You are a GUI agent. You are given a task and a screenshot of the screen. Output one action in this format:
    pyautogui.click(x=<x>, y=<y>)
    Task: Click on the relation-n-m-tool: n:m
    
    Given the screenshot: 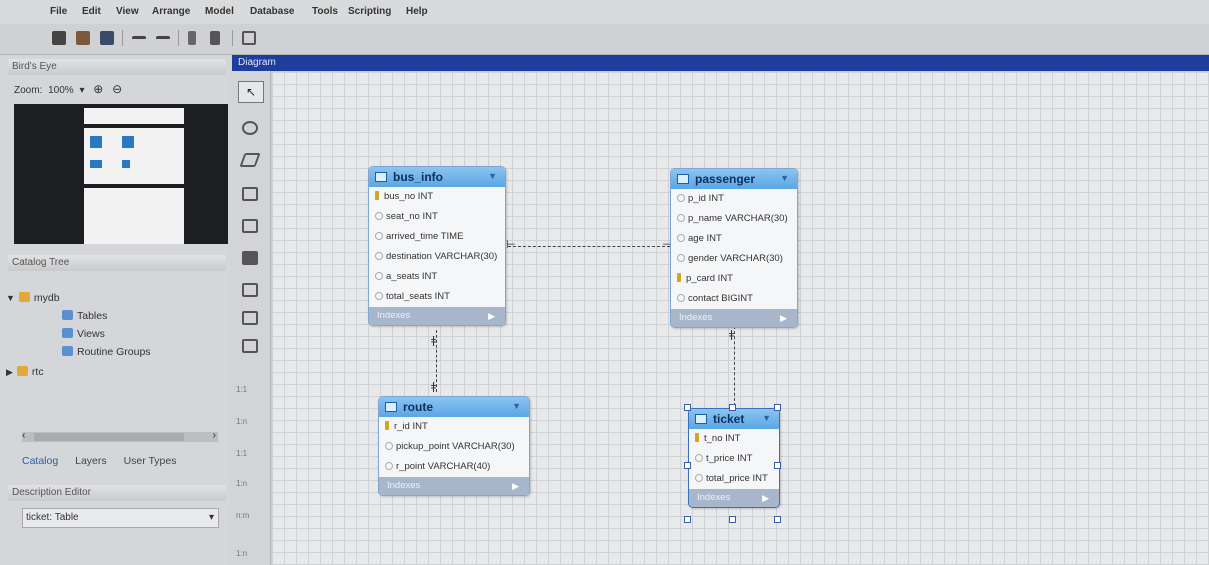 What is the action you would take?
    pyautogui.click(x=242, y=515)
    